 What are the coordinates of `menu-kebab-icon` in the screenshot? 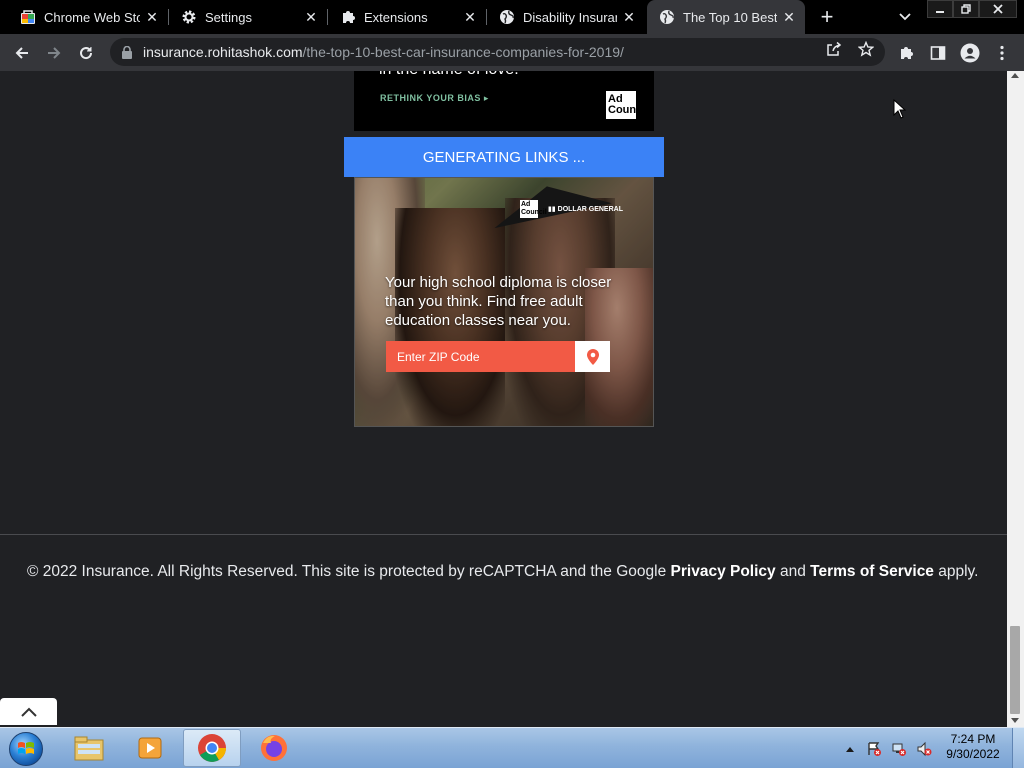 It's located at (1002, 53).